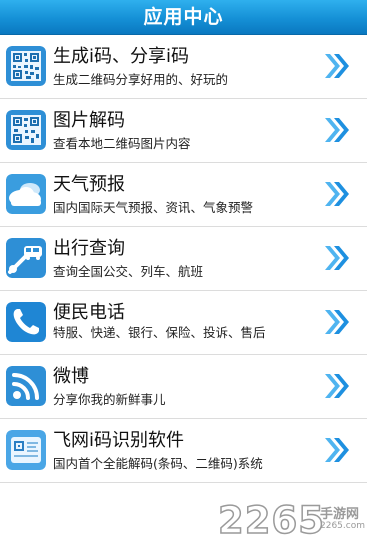  Describe the element at coordinates (26, 130) in the screenshot. I see `qr-image-icon` at that location.